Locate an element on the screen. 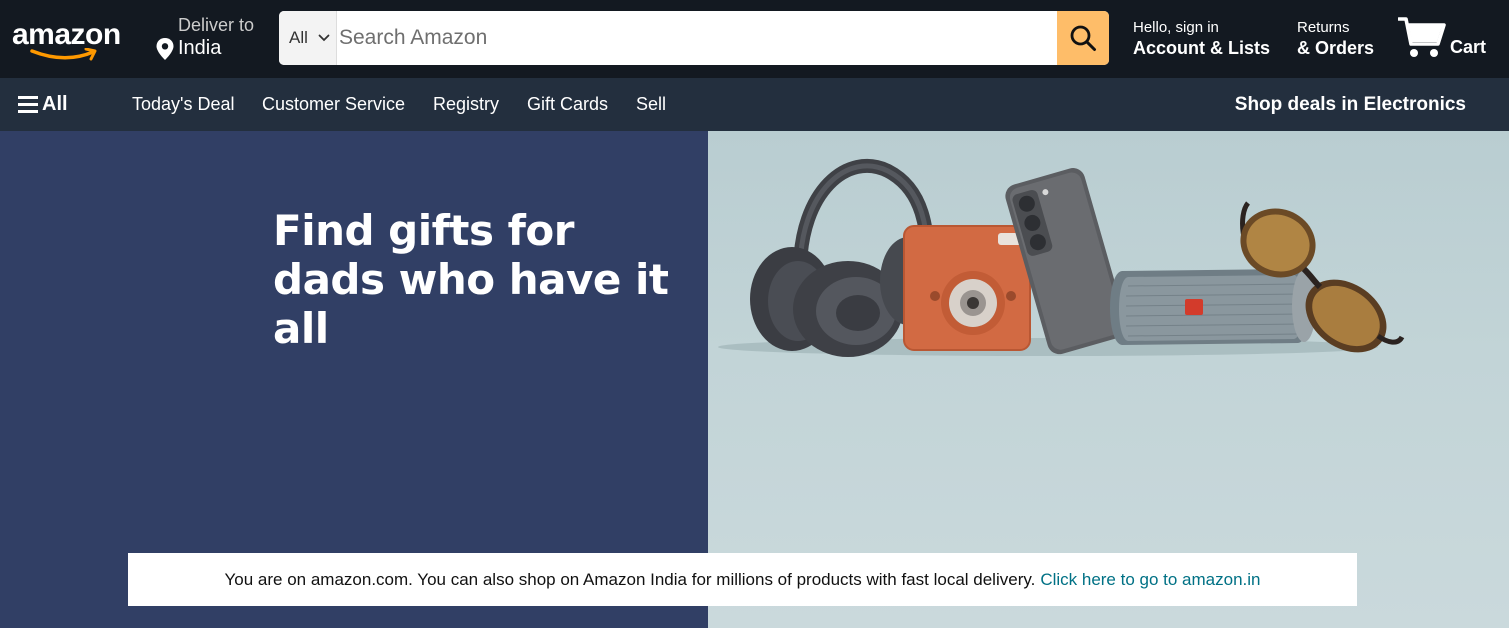  logo-smile-icon is located at coordinates (63, 54).